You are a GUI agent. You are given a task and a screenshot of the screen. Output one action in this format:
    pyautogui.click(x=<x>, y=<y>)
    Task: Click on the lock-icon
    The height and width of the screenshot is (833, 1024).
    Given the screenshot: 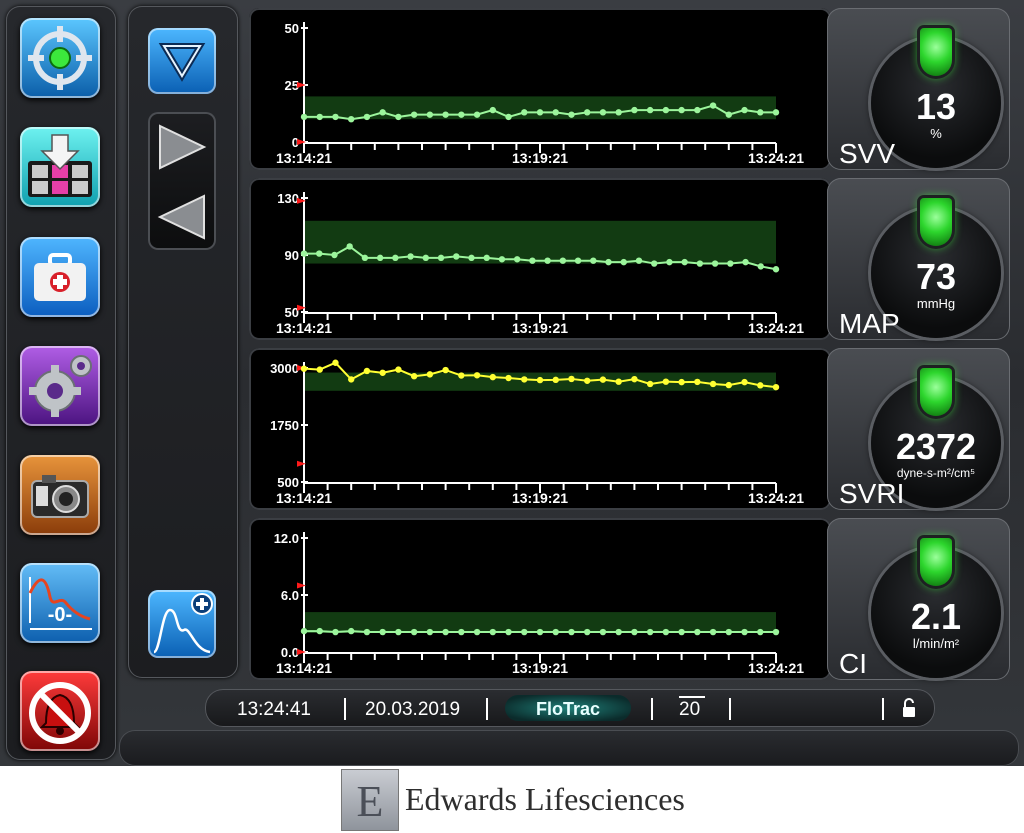 What is the action you would take?
    pyautogui.click(x=909, y=708)
    